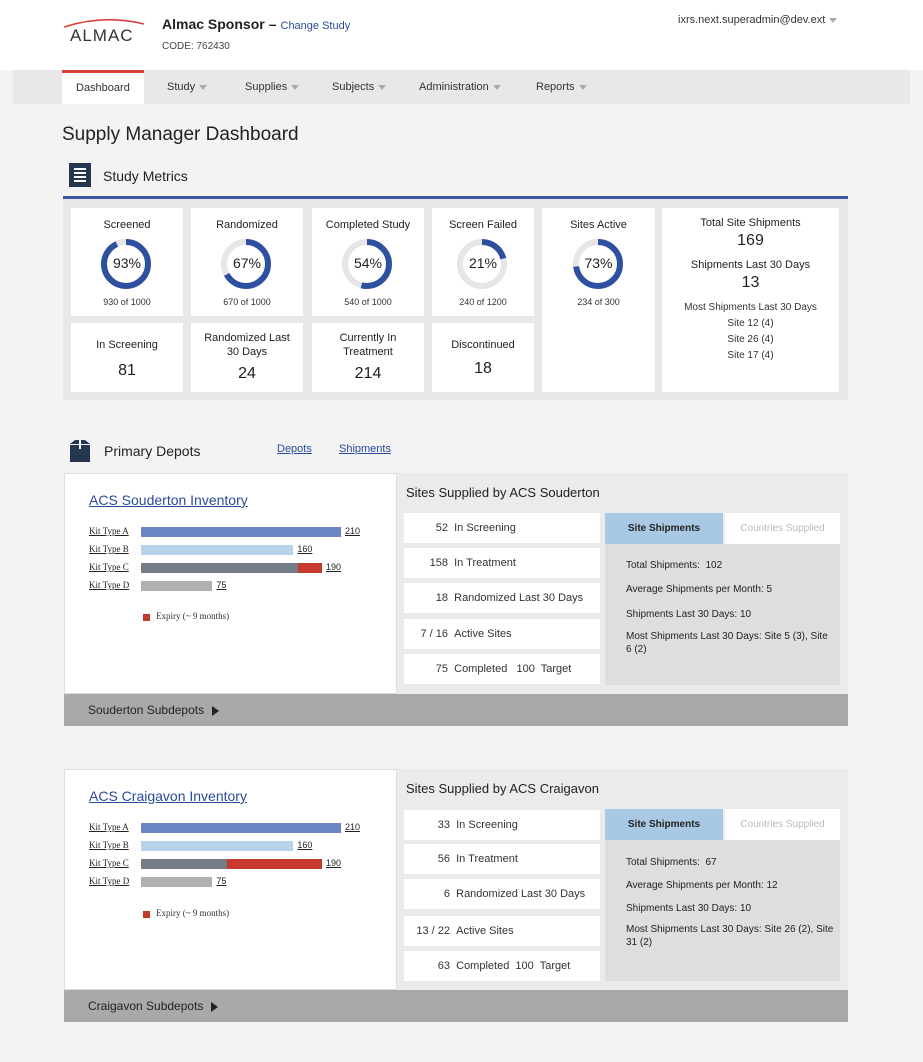  Describe the element at coordinates (441, 528) in the screenshot. I see `site-stat-num: 52` at that location.